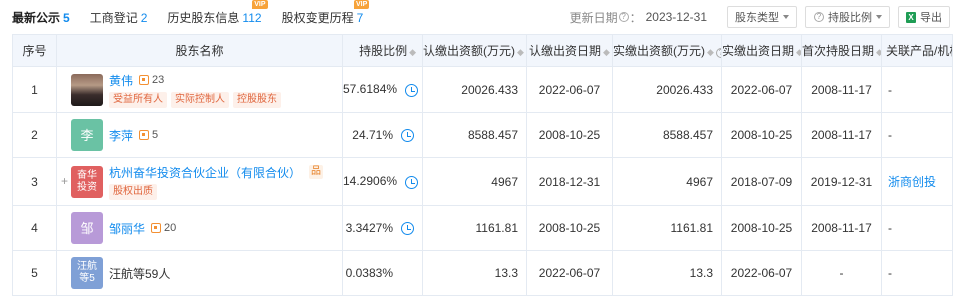 This screenshot has width=960, height=302. Describe the element at coordinates (133, 191) in the screenshot. I see `tag-equity-pledge: 股权出质` at that location.